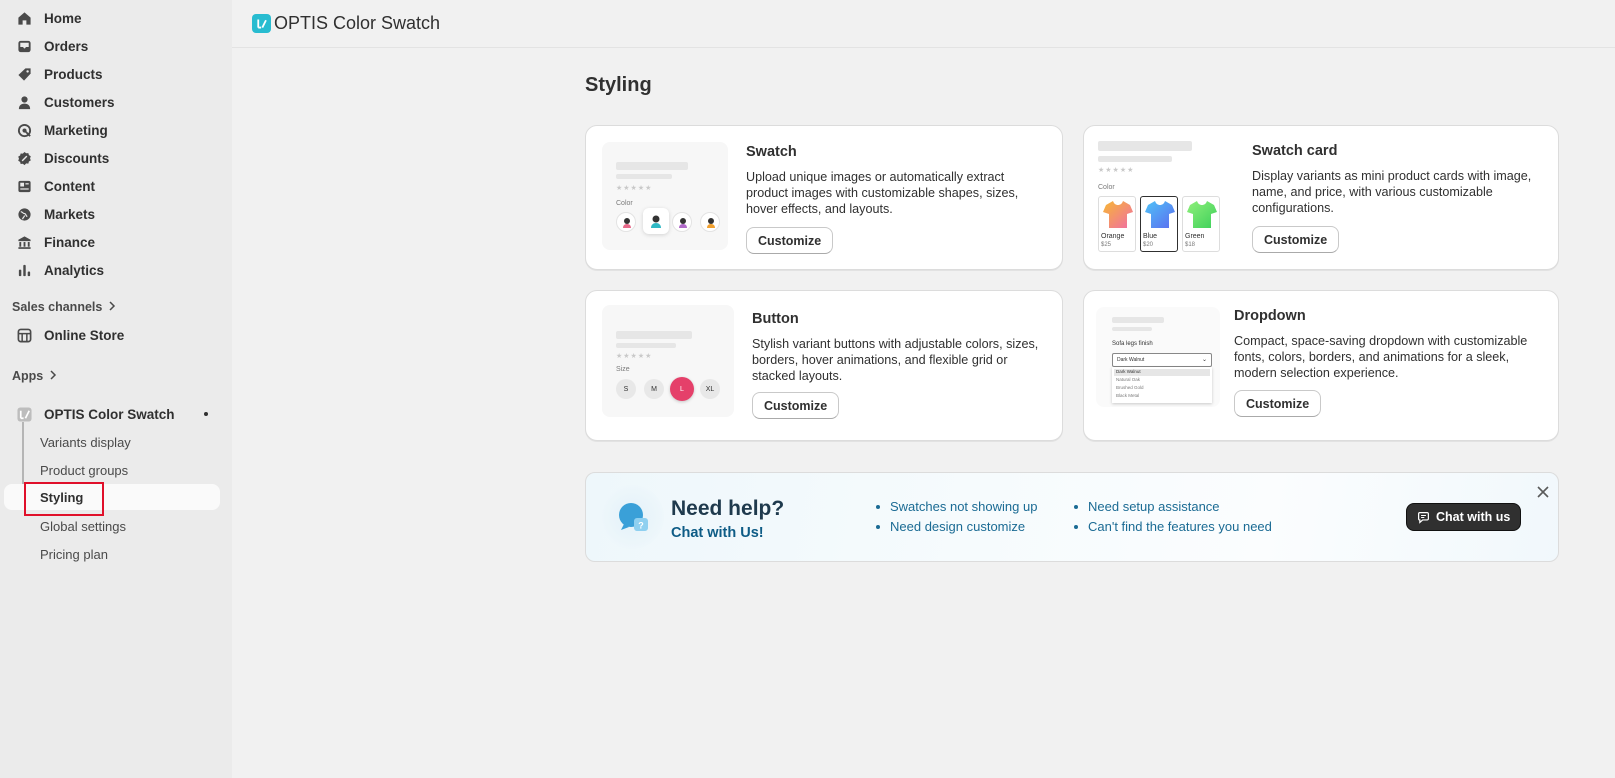 The image size is (1615, 778). I want to click on help-topic: Can't find the features you need, so click(1172, 527).